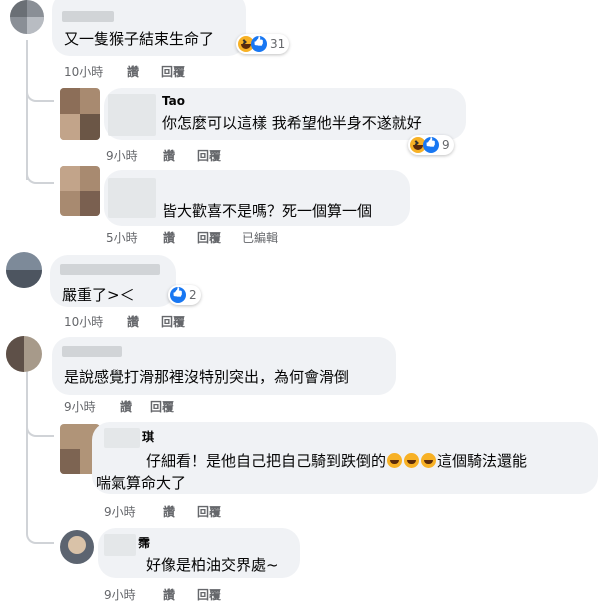 The height and width of the screenshot is (603, 600). I want to click on comment-text-part-1: 仔細看！是他自己把自己騎到跌倒的, so click(266, 461).